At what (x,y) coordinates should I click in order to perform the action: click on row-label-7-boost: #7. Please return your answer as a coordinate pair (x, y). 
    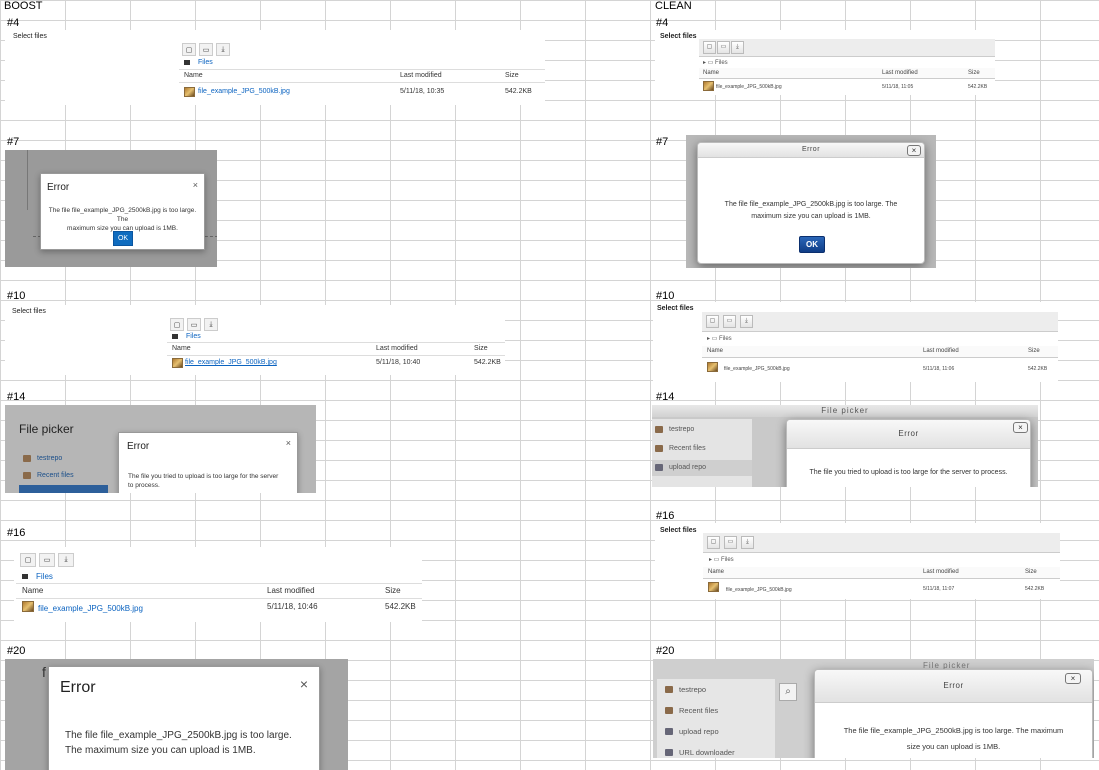
    Looking at the image, I should click on (13, 142).